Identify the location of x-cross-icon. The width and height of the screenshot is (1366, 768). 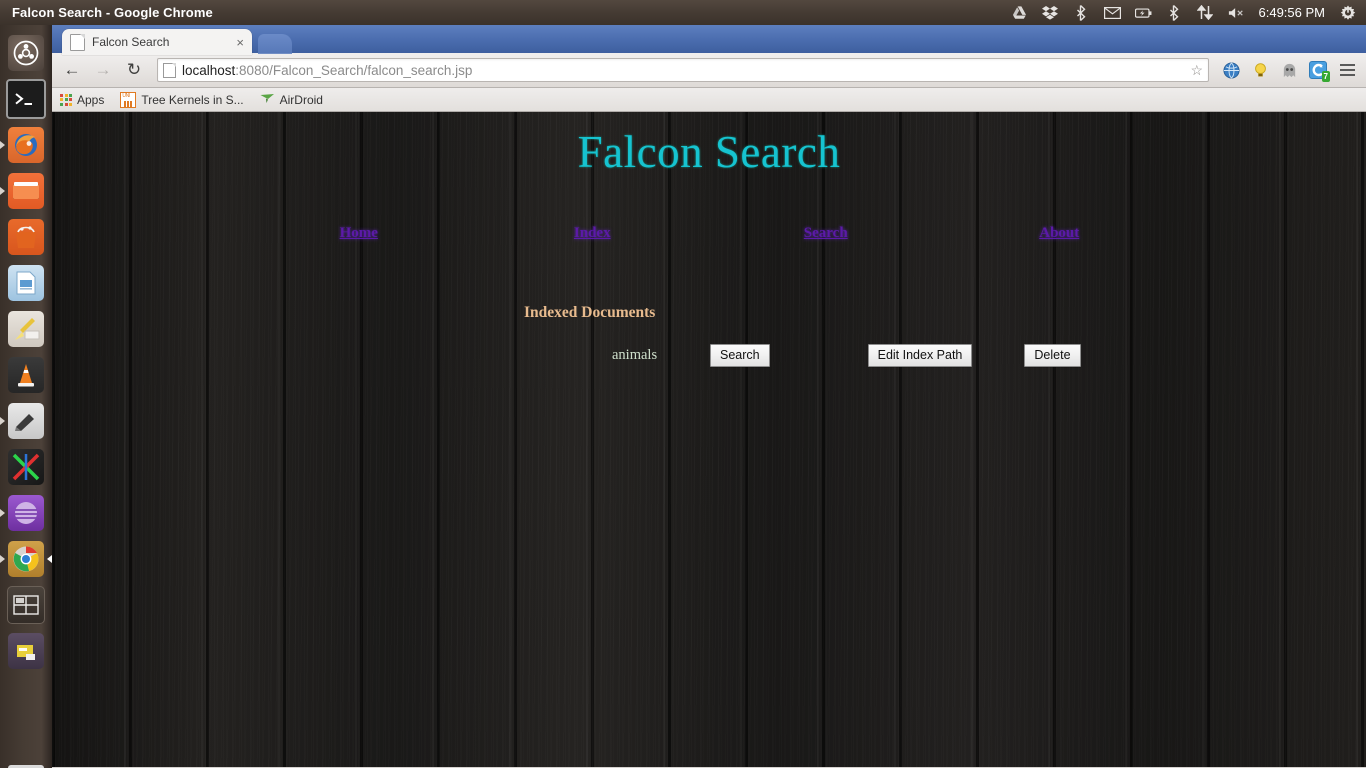
(26, 467).